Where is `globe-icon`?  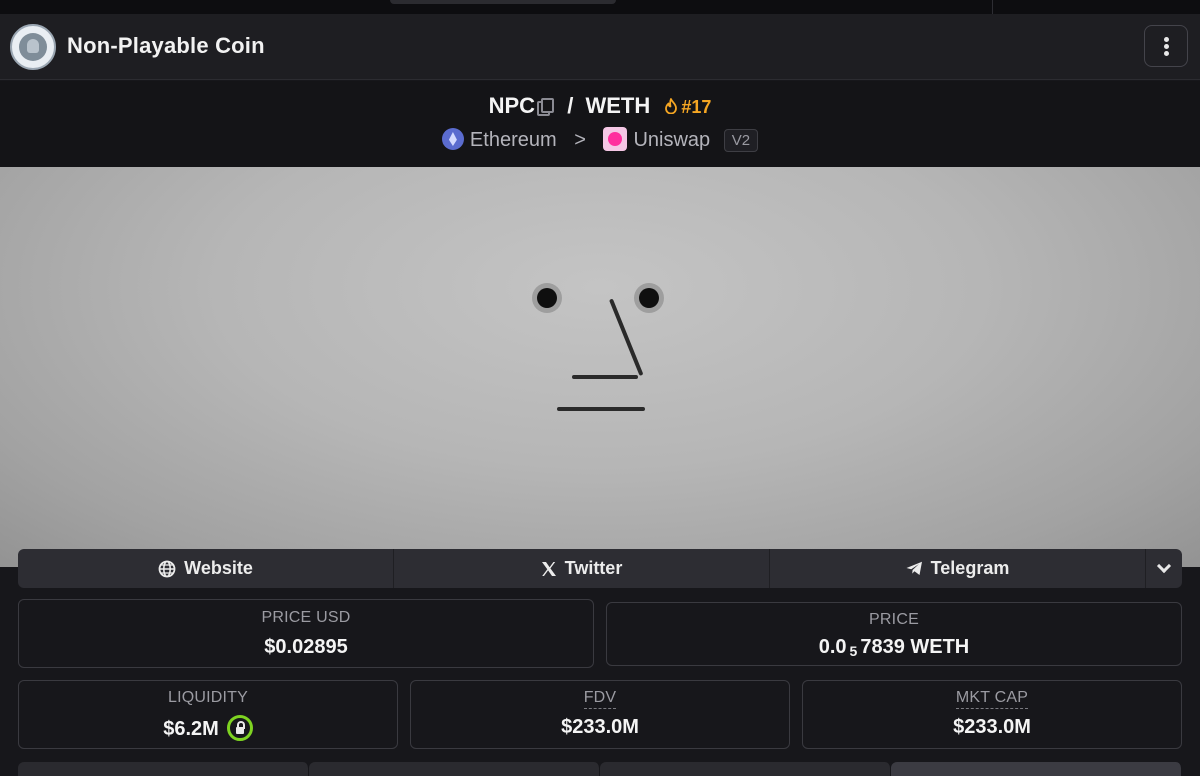 globe-icon is located at coordinates (167, 568).